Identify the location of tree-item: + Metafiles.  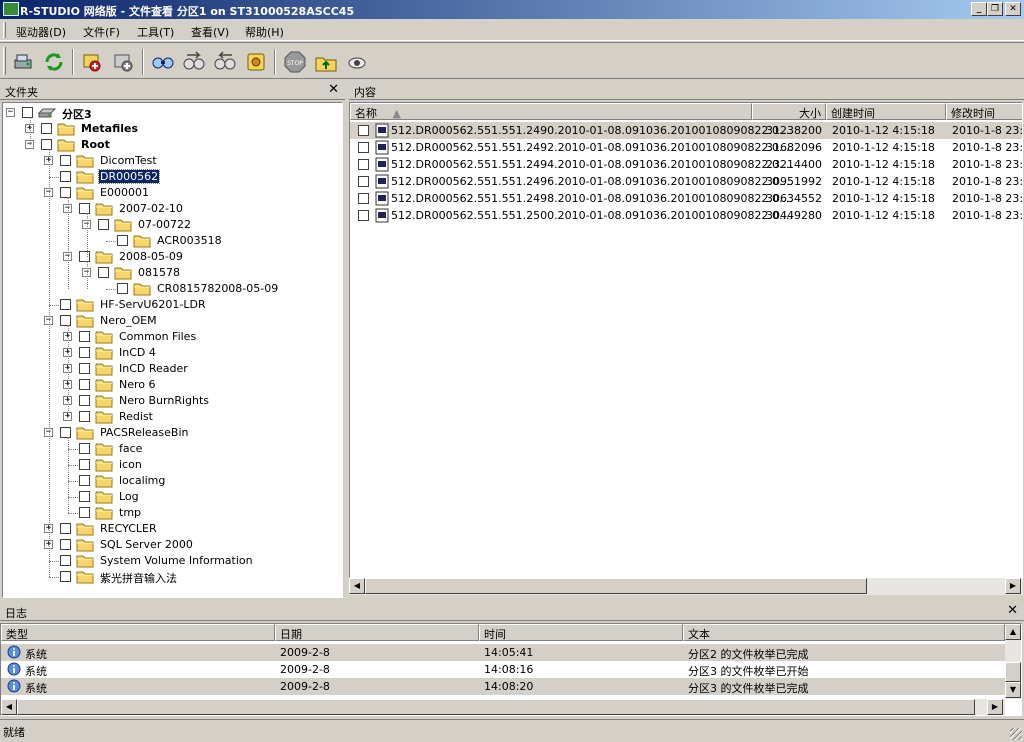
(172, 129).